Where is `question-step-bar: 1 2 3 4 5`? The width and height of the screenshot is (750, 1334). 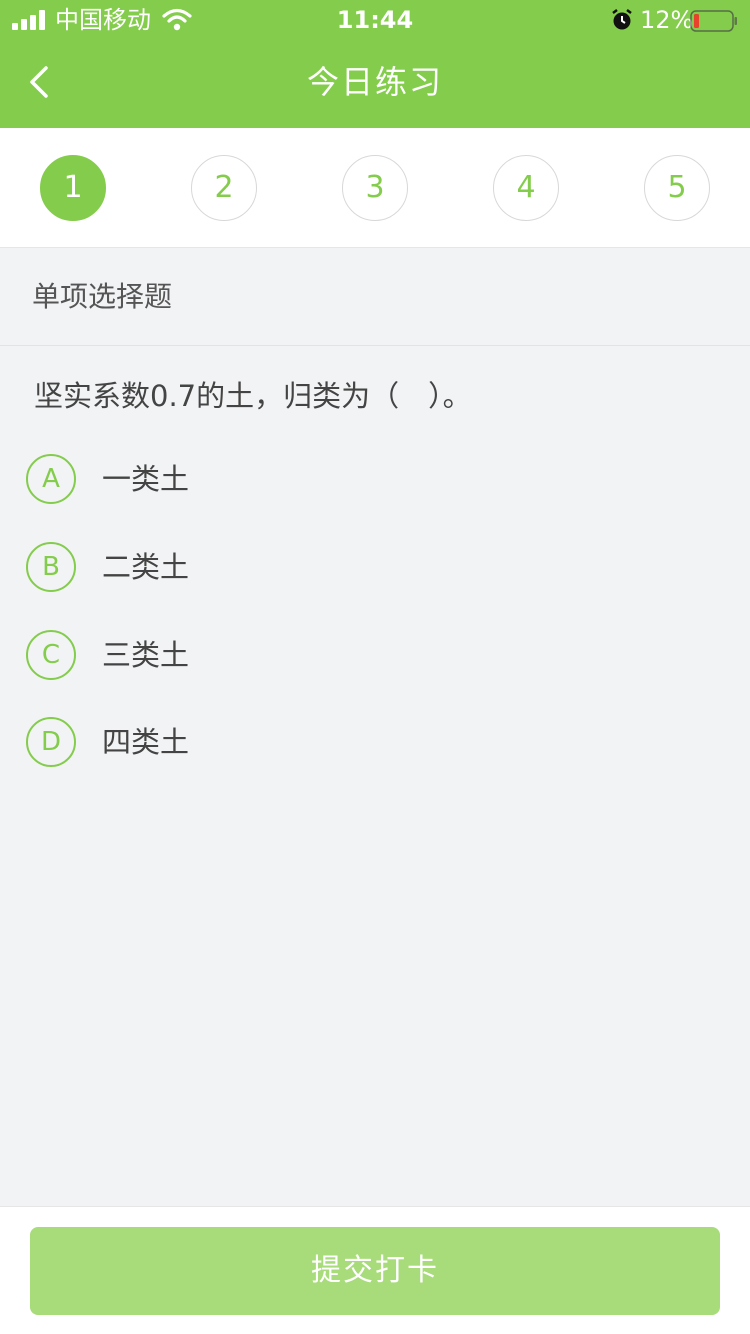 question-step-bar: 1 2 3 4 5 is located at coordinates (375, 188).